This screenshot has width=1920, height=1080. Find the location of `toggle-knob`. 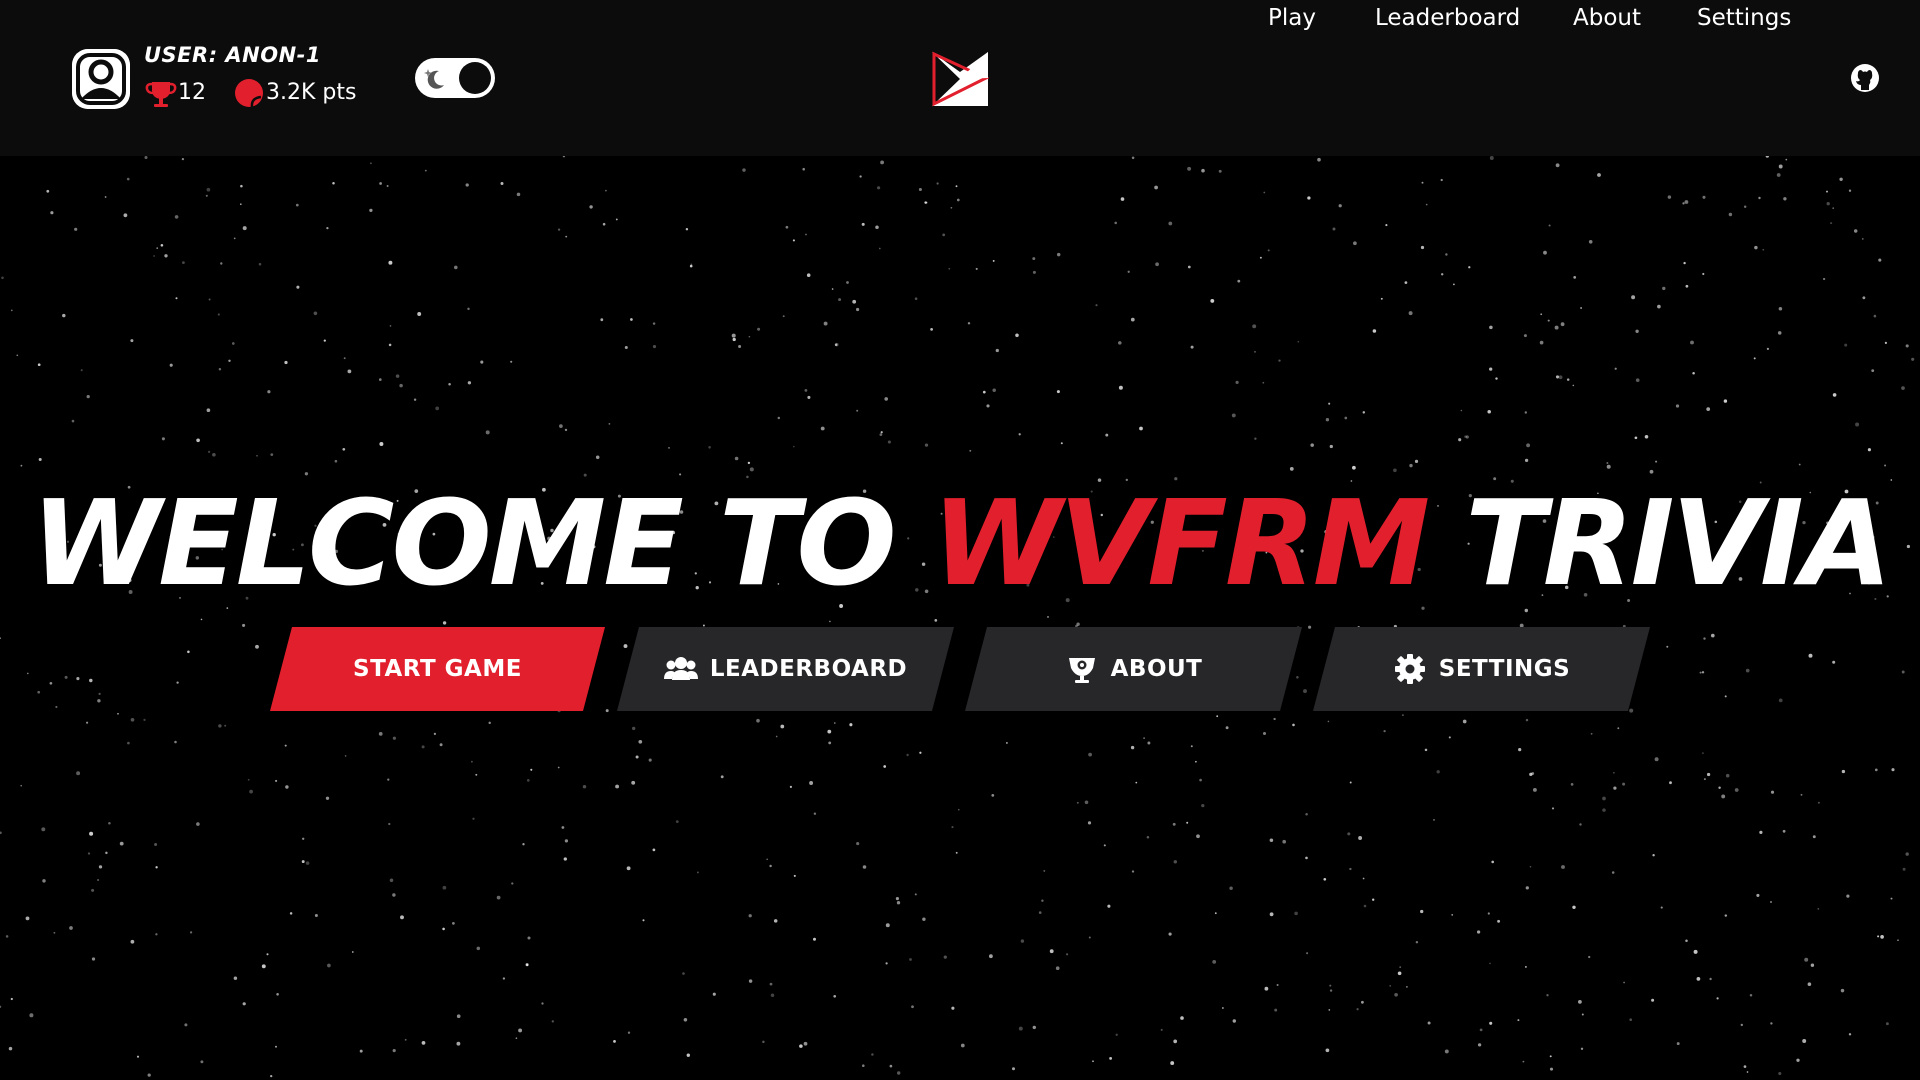

toggle-knob is located at coordinates (475, 78).